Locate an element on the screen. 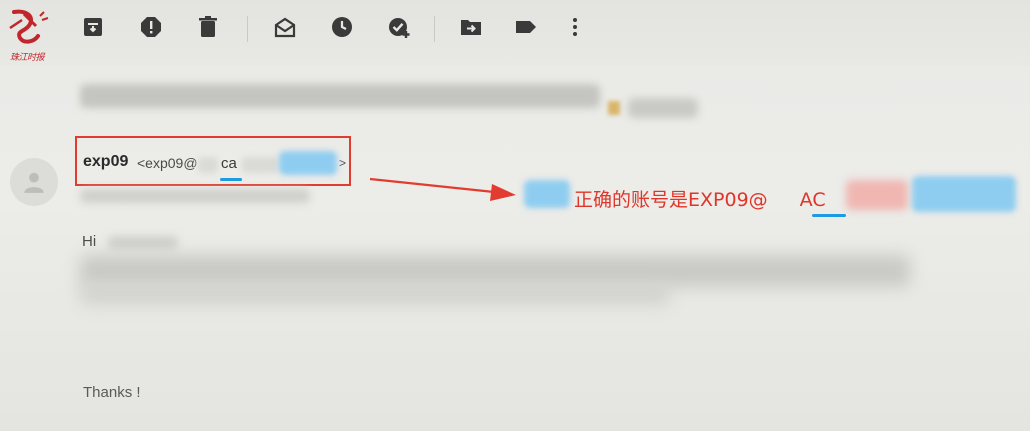  importance-marker is located at coordinates (614, 108).